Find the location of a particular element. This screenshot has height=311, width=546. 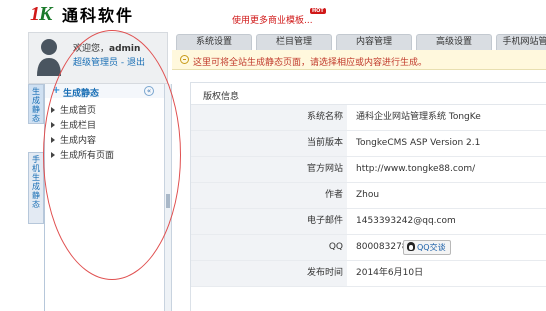

email-link: 1453393242@qq.com is located at coordinates (406, 221).